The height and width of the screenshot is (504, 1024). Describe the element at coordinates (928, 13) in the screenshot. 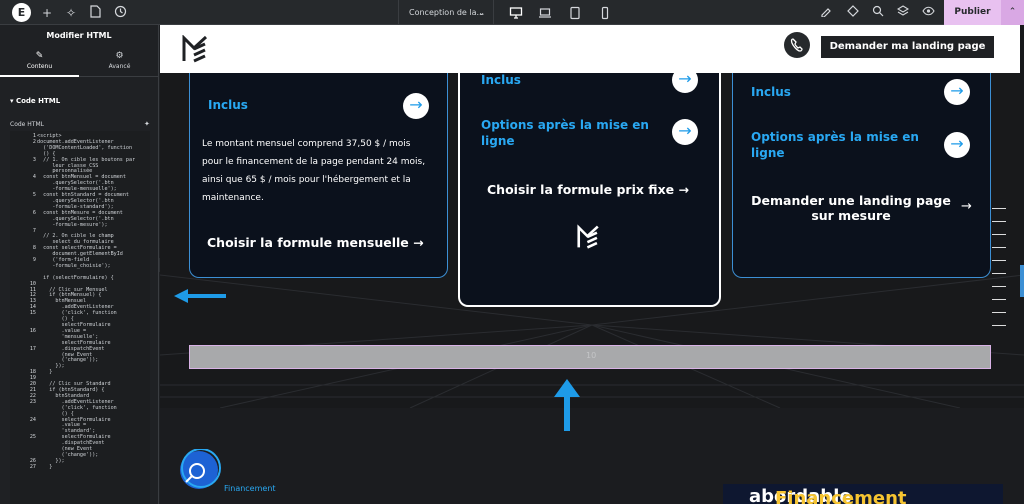

I see `preview-eye-icon` at that location.